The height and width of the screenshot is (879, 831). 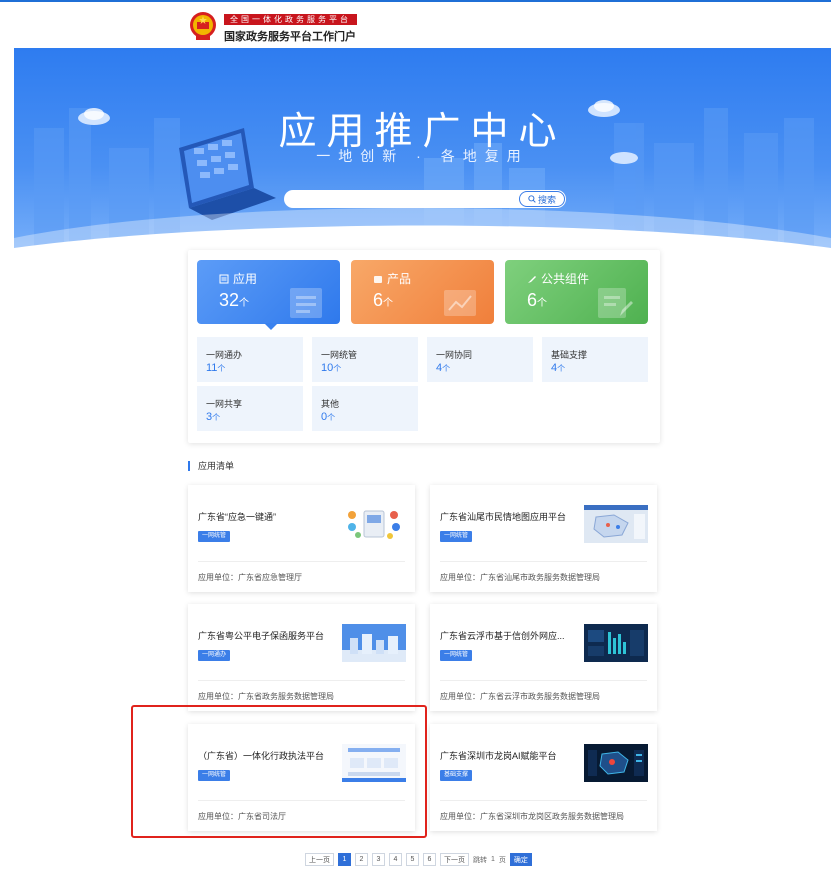 I want to click on category-label: 一网通办, so click(x=224, y=355).